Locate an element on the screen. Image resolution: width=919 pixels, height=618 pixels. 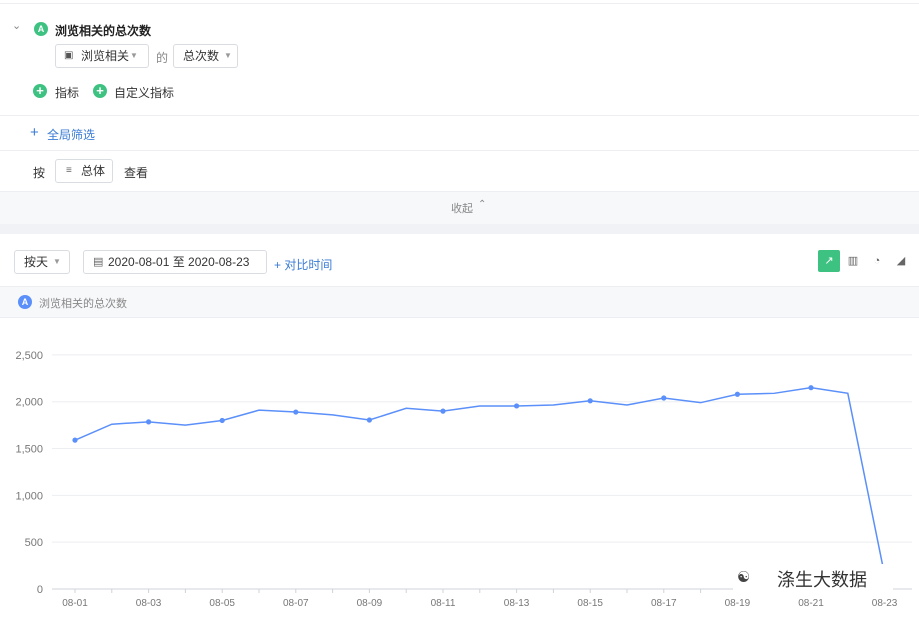
legend-bar: A 浏览相关的总次数 is located at coordinates (459, 302).